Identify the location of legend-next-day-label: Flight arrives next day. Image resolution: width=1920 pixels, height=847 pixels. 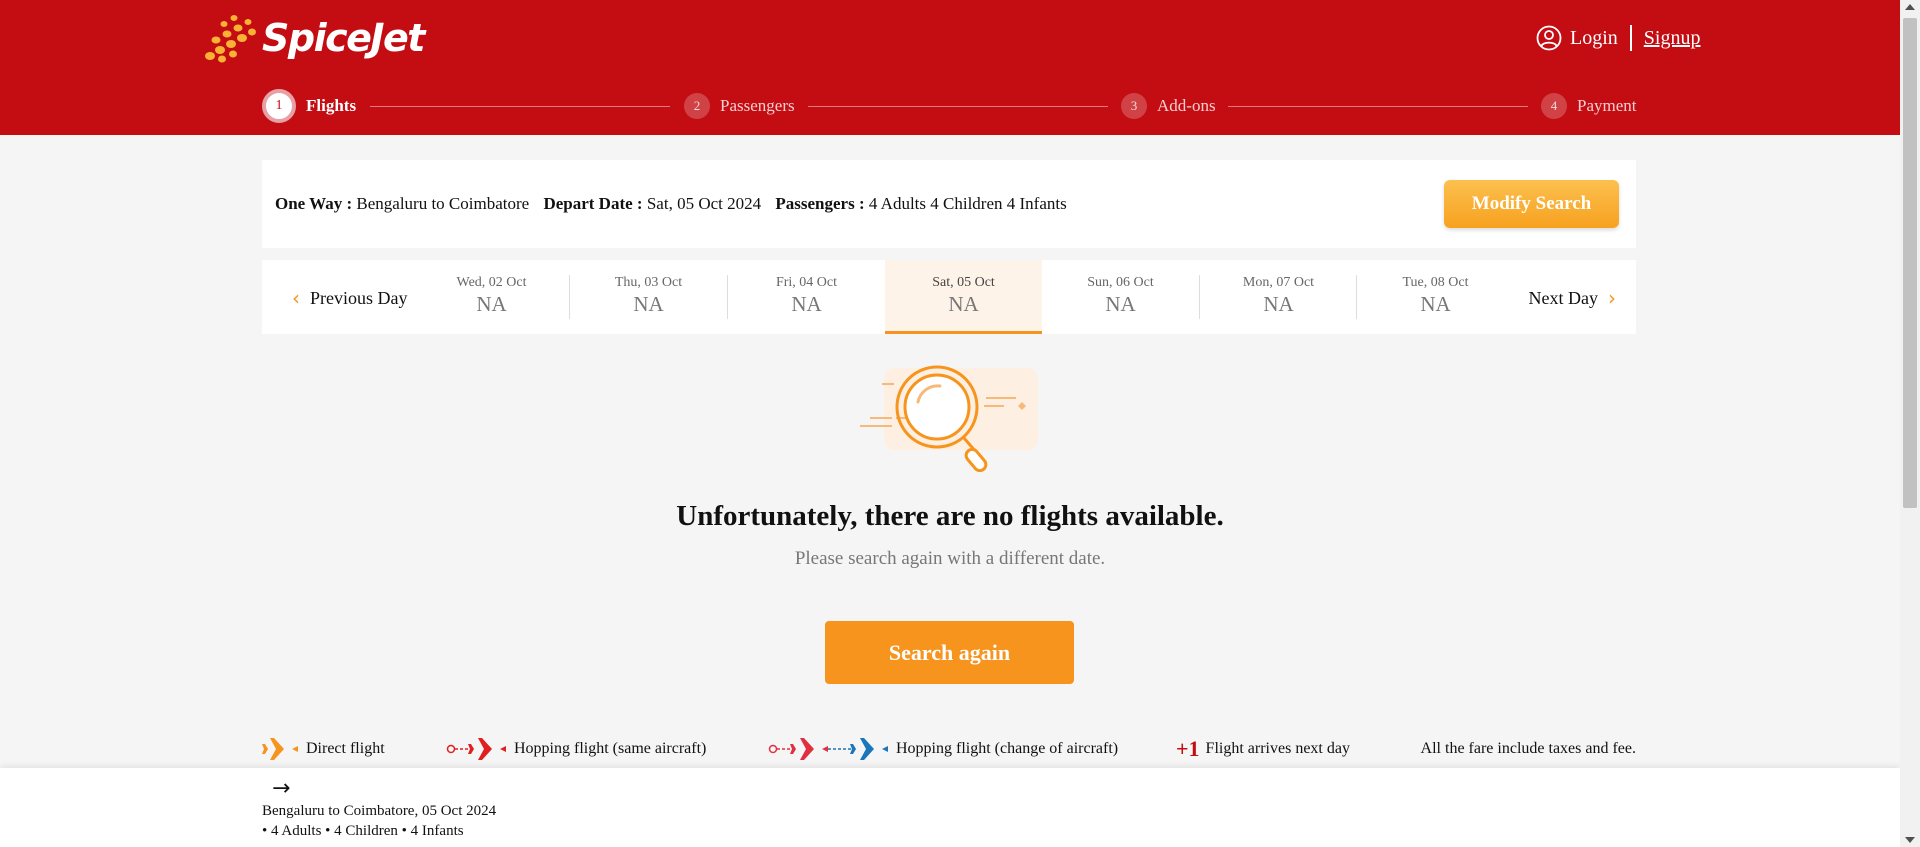
(1277, 748).